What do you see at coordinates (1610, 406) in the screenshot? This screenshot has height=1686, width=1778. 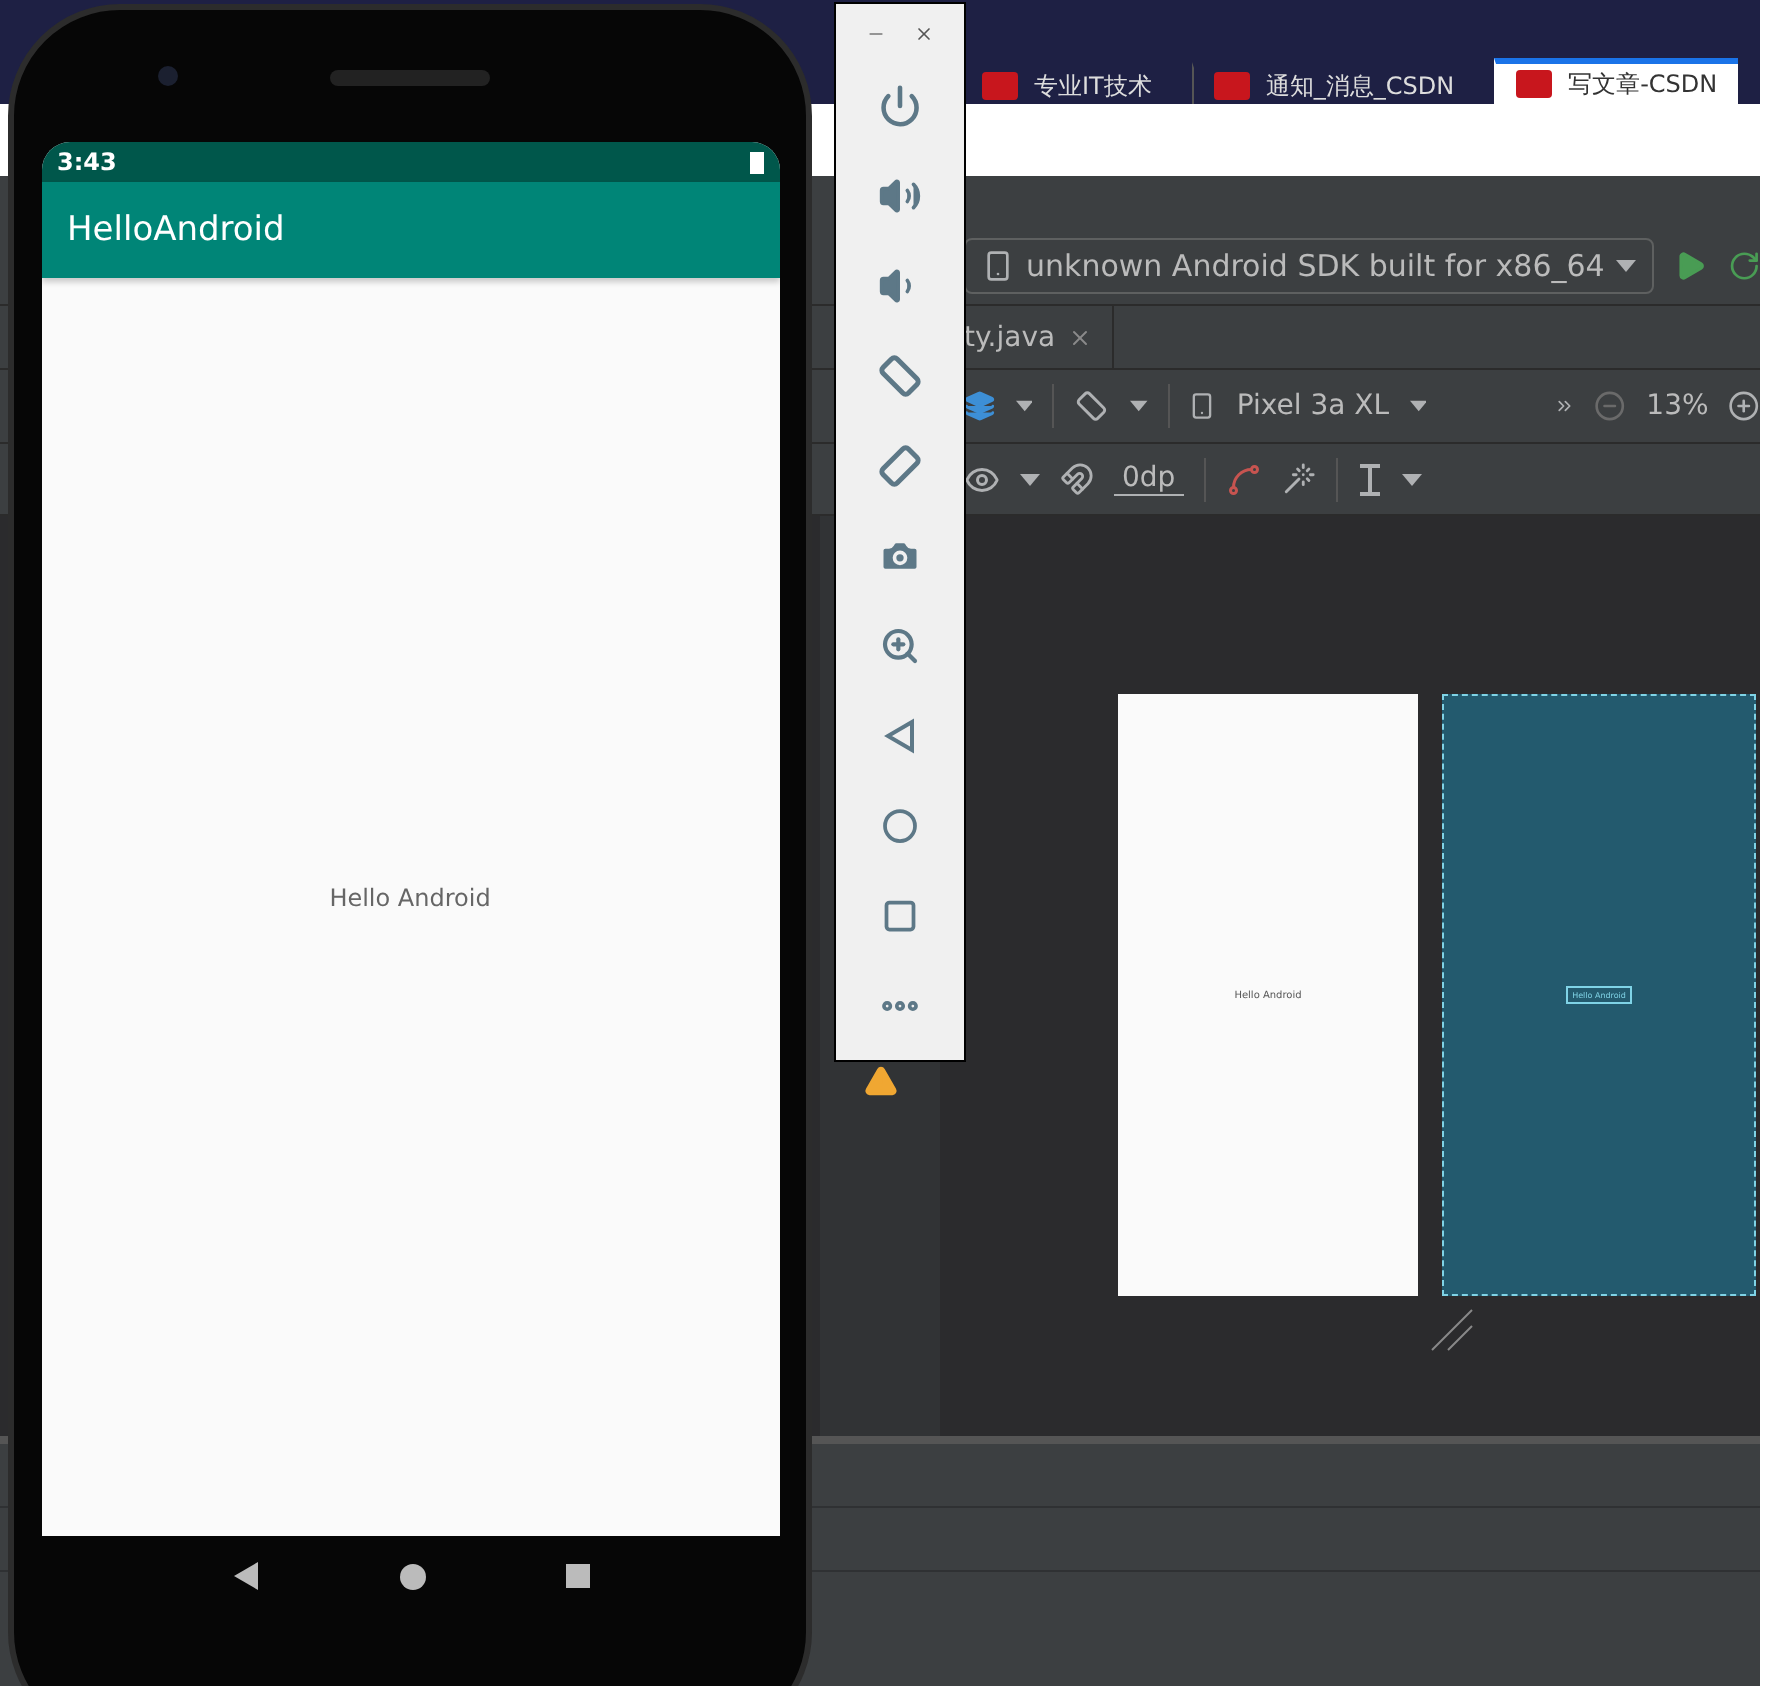 I see `zoom-out-icon` at bounding box center [1610, 406].